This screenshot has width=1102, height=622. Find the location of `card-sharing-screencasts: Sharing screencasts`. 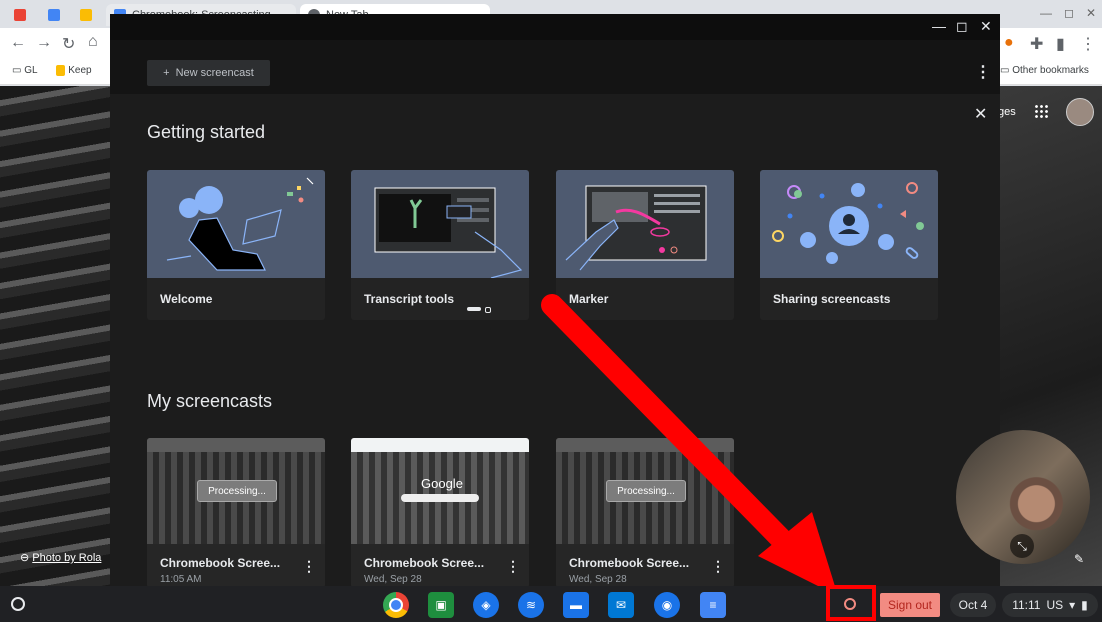

card-sharing-screencasts: Sharing screencasts is located at coordinates (849, 245).